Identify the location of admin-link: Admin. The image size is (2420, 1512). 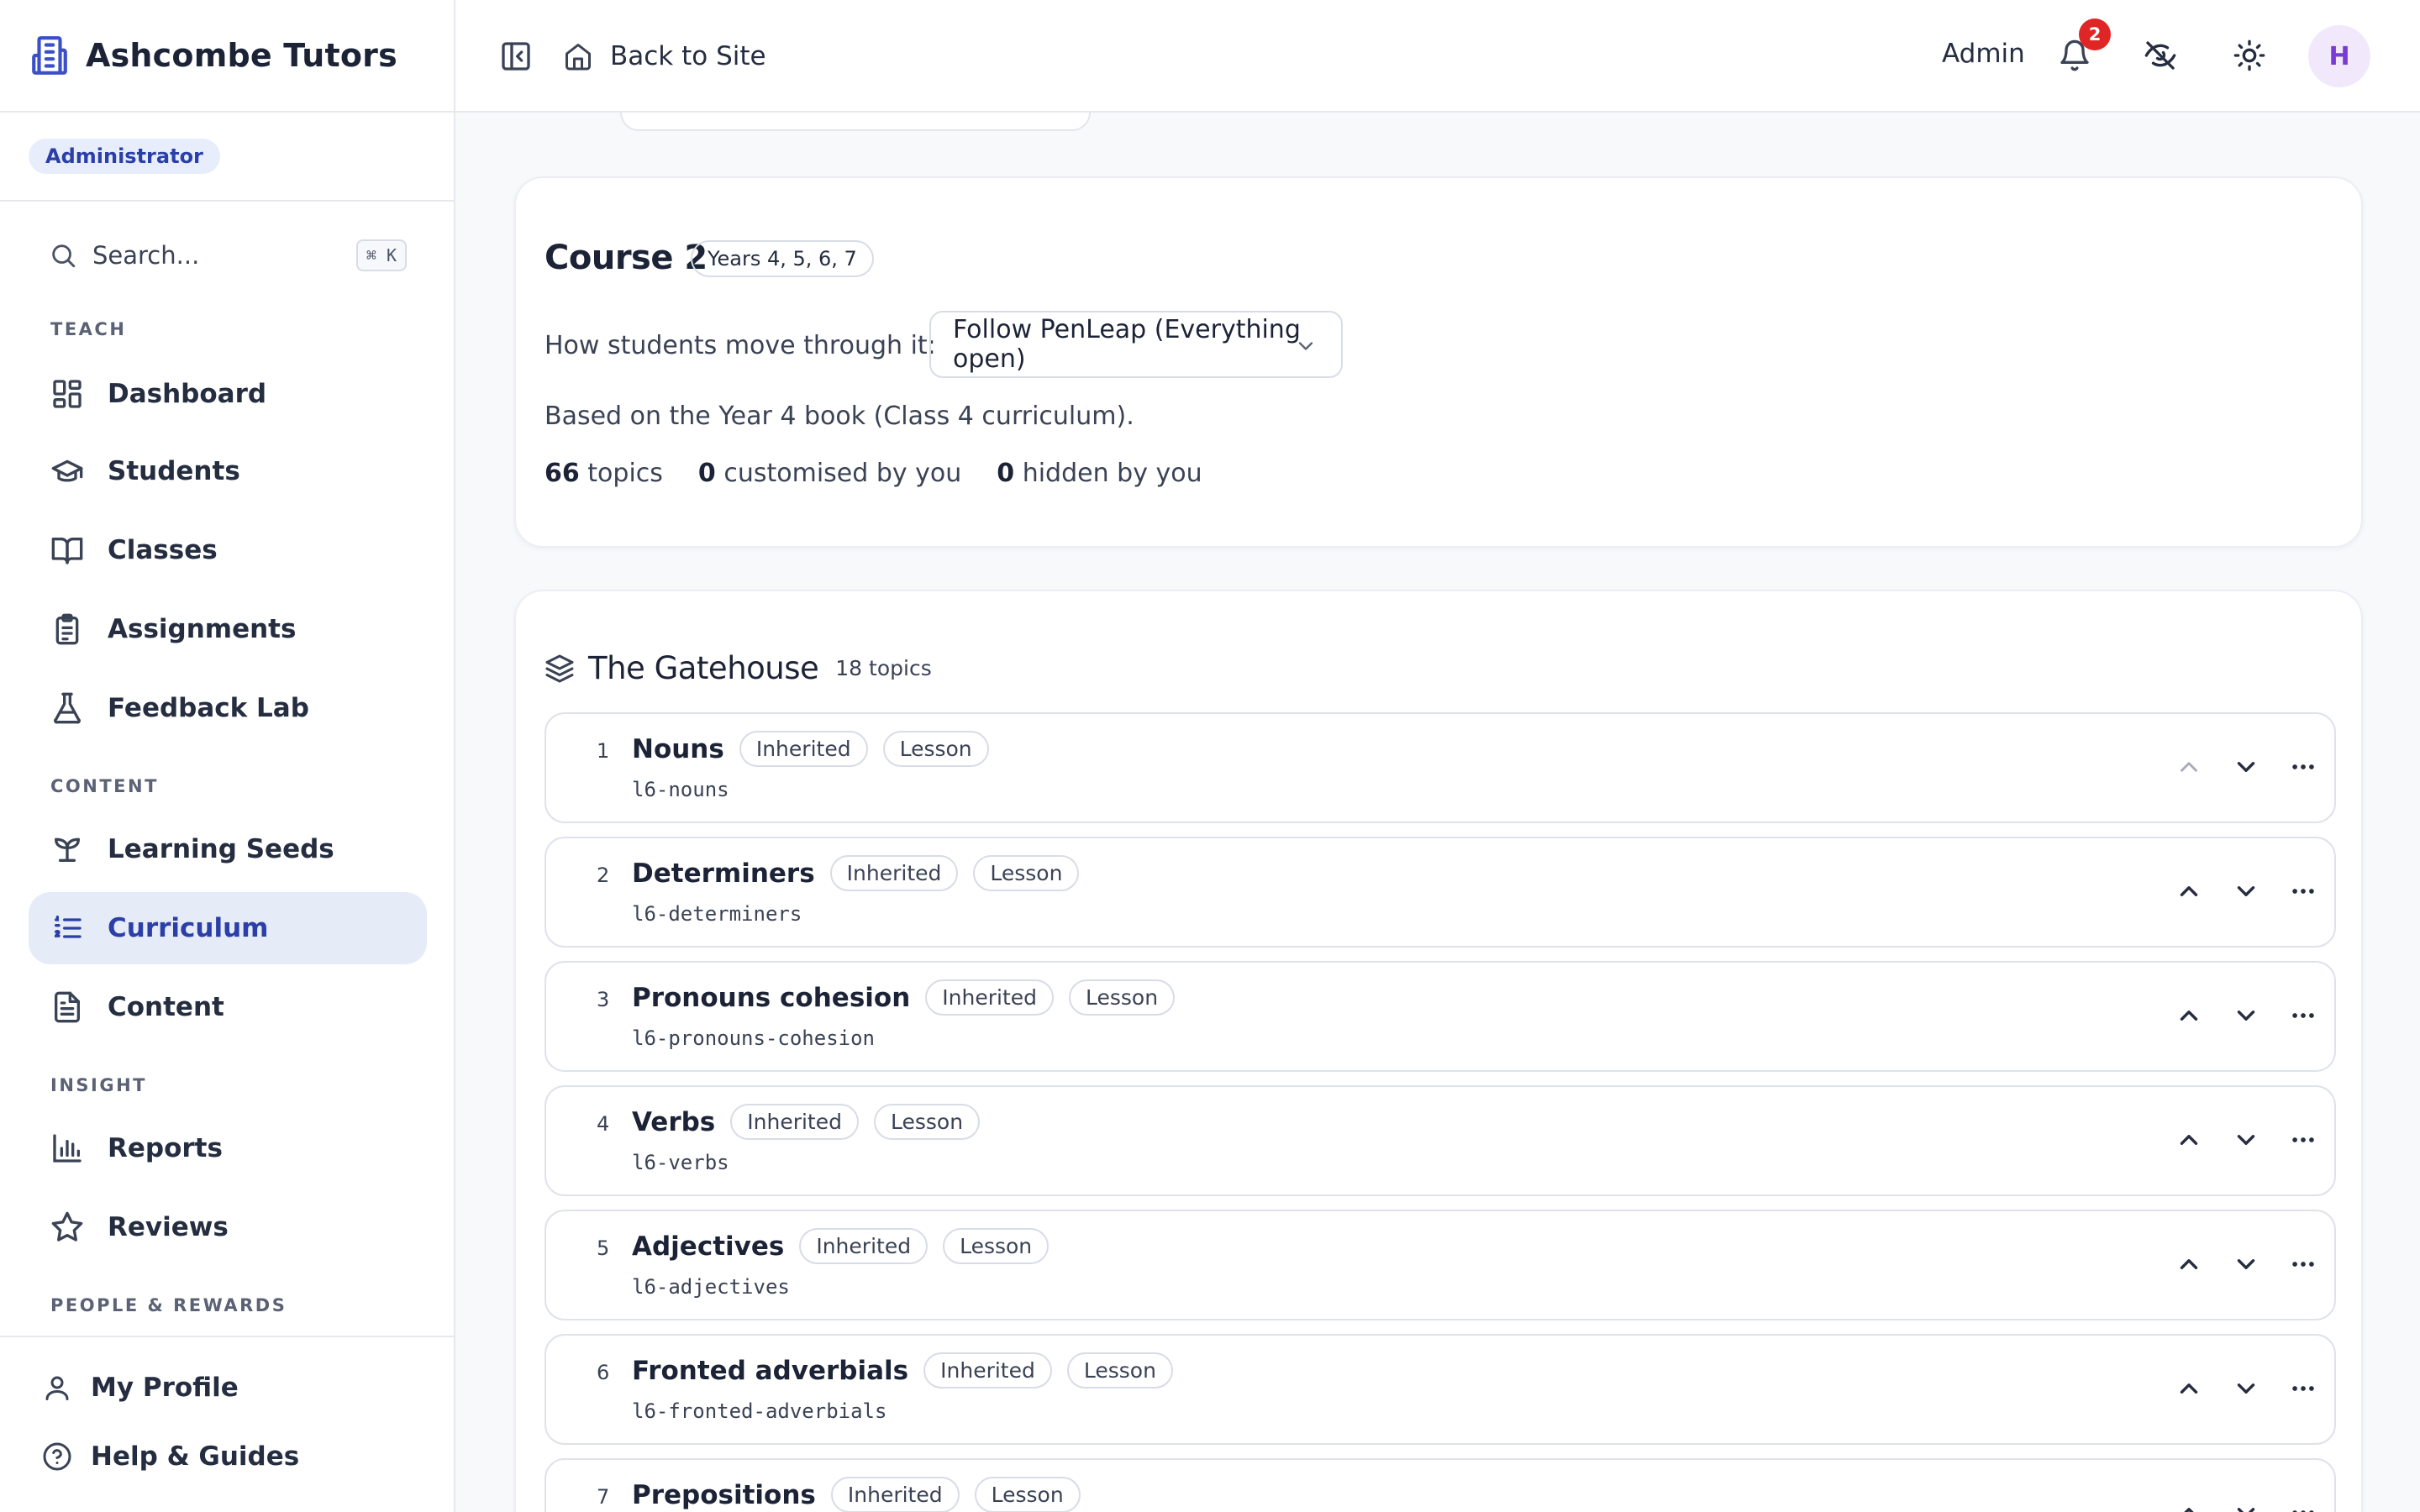
(1983, 54).